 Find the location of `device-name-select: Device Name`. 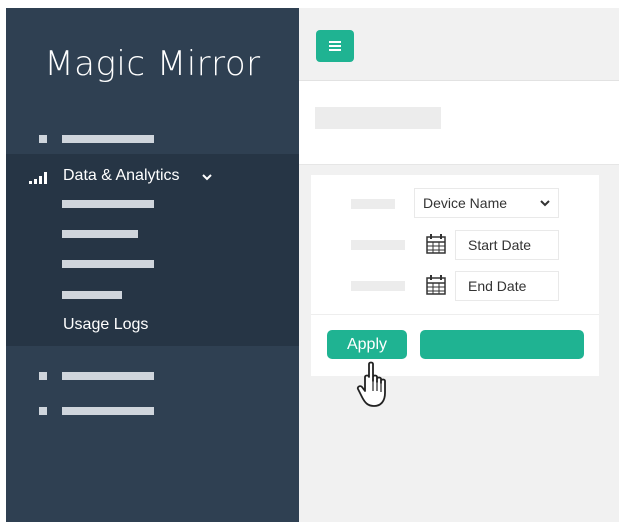

device-name-select: Device Name is located at coordinates (486, 203).